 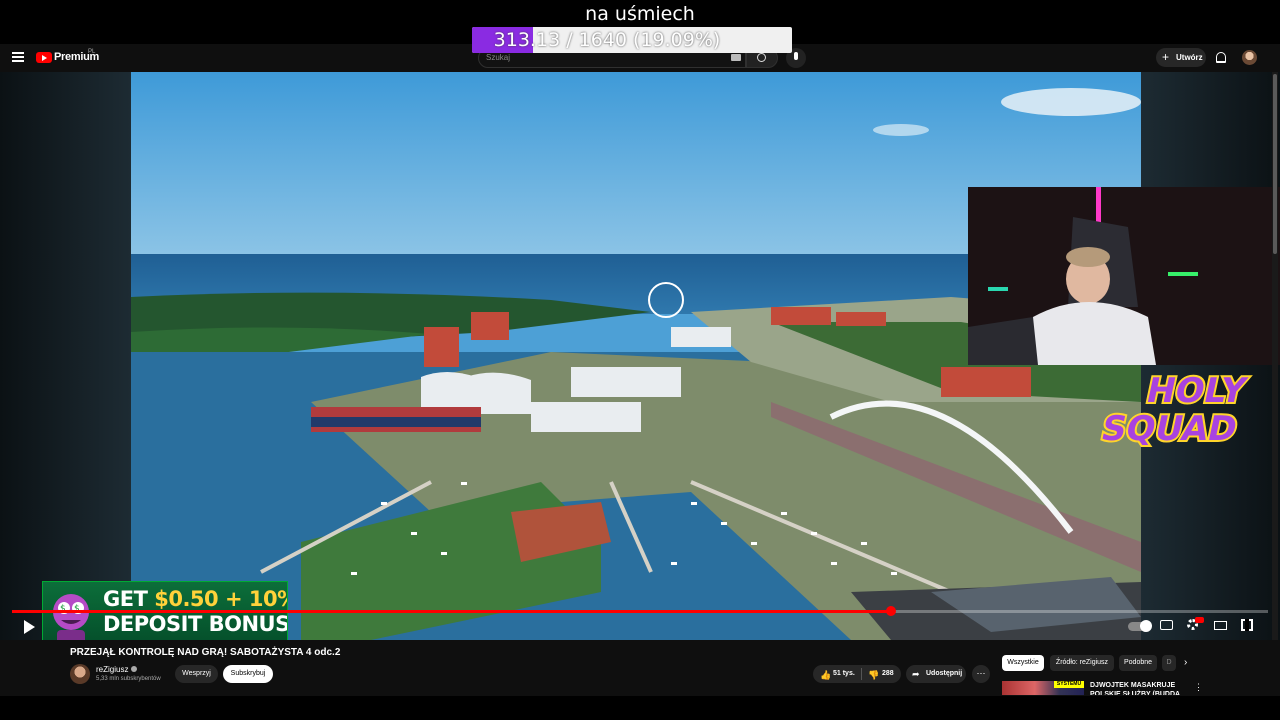 I want to click on more-actions-button: ⋯, so click(x=981, y=674).